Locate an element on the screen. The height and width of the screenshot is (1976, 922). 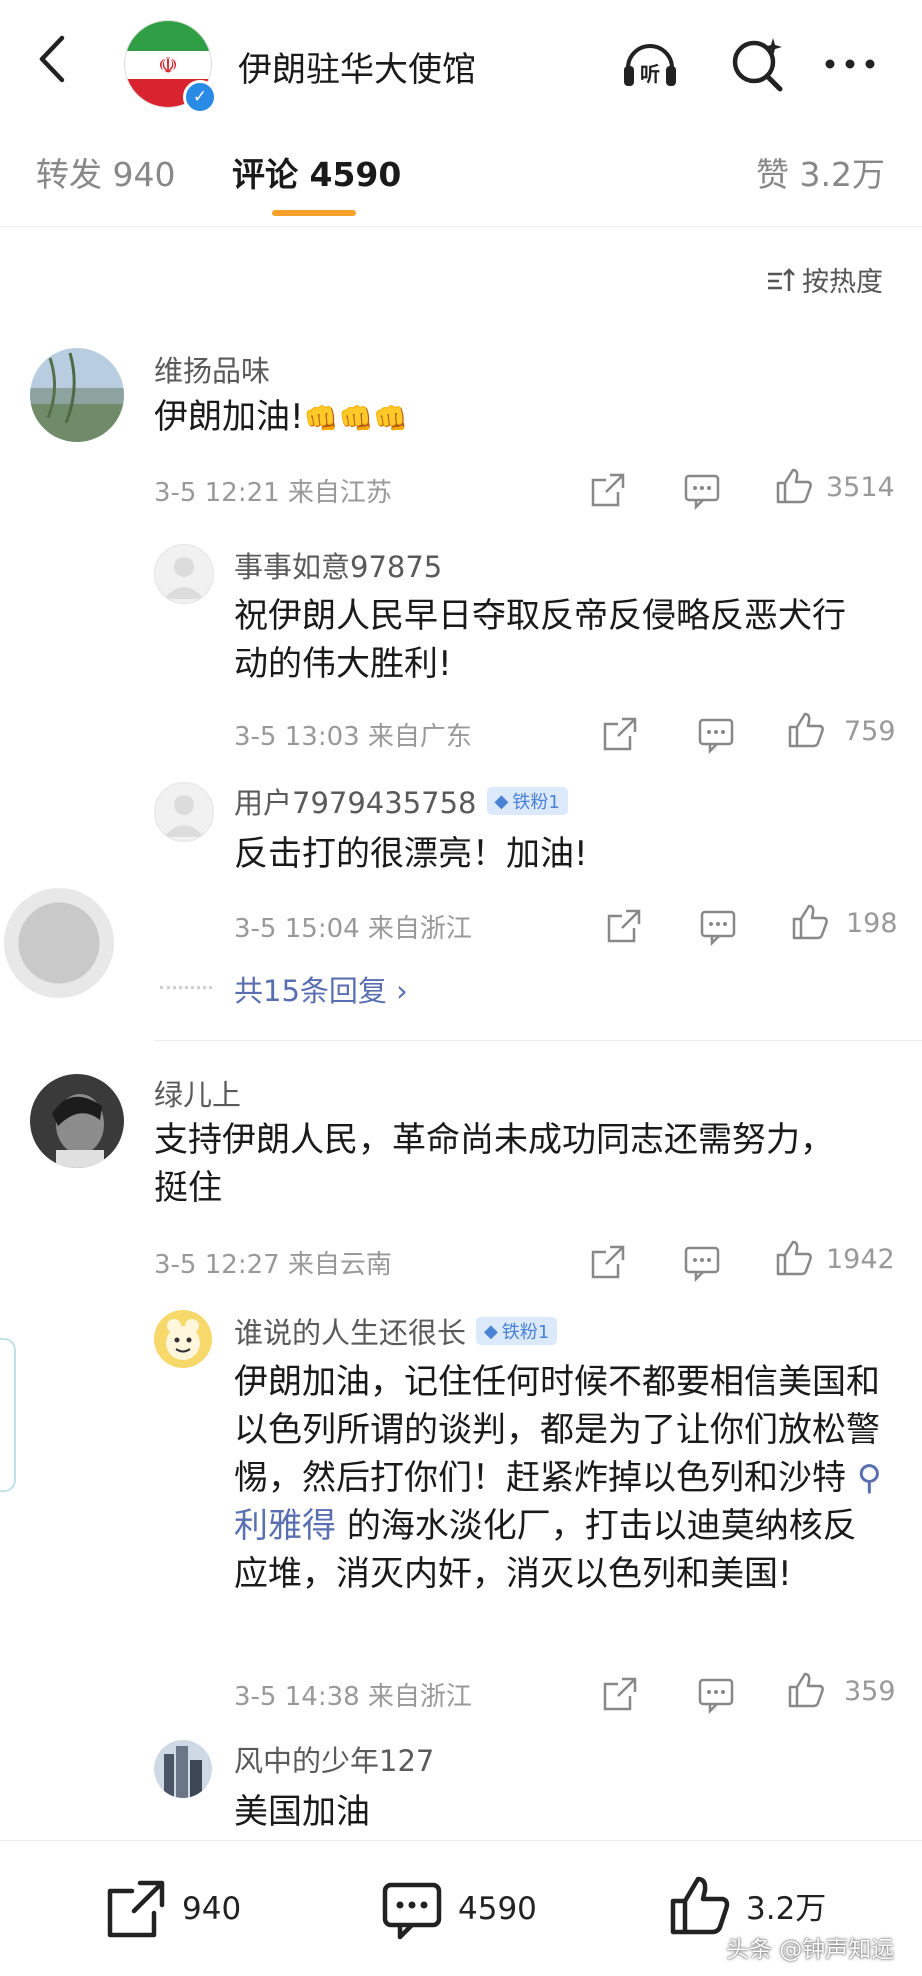
edge-handle is located at coordinates (8, 1415).